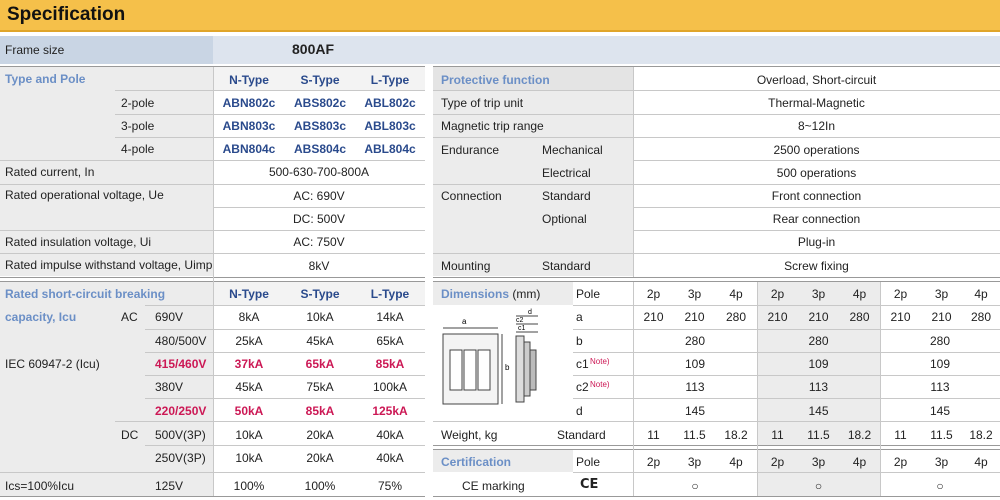 Image resolution: width=1000 pixels, height=500 pixels. Describe the element at coordinates (818, 317) in the screenshot. I see `dim-a-4: 210` at that location.